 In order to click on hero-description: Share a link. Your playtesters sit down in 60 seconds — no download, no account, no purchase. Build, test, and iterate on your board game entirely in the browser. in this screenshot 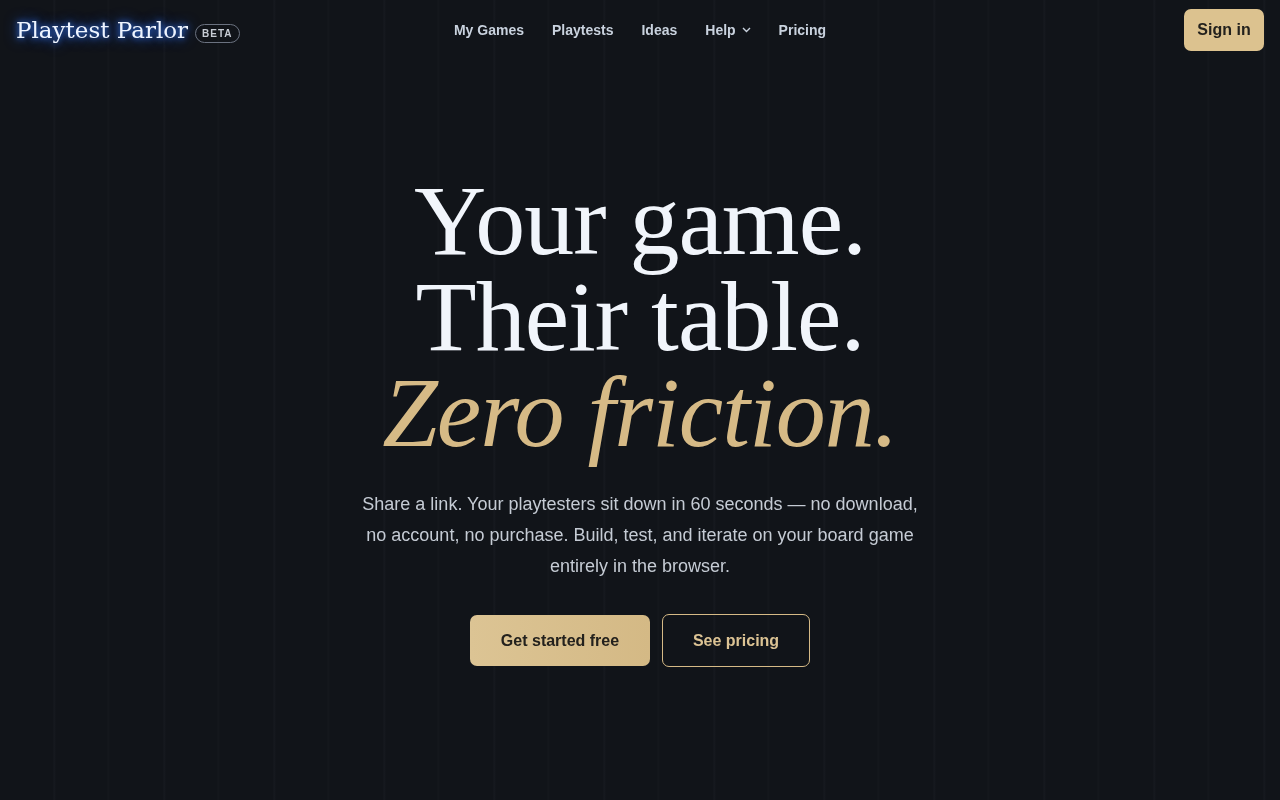, I will do `click(640, 535)`.